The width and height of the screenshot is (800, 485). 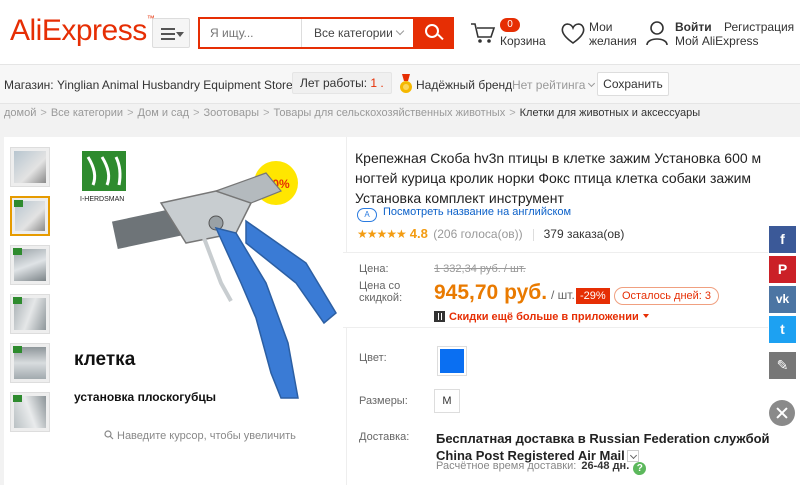 What do you see at coordinates (464, 214) in the screenshot?
I see `view-english-title-link: A Посмотреть название на английском` at bounding box center [464, 214].